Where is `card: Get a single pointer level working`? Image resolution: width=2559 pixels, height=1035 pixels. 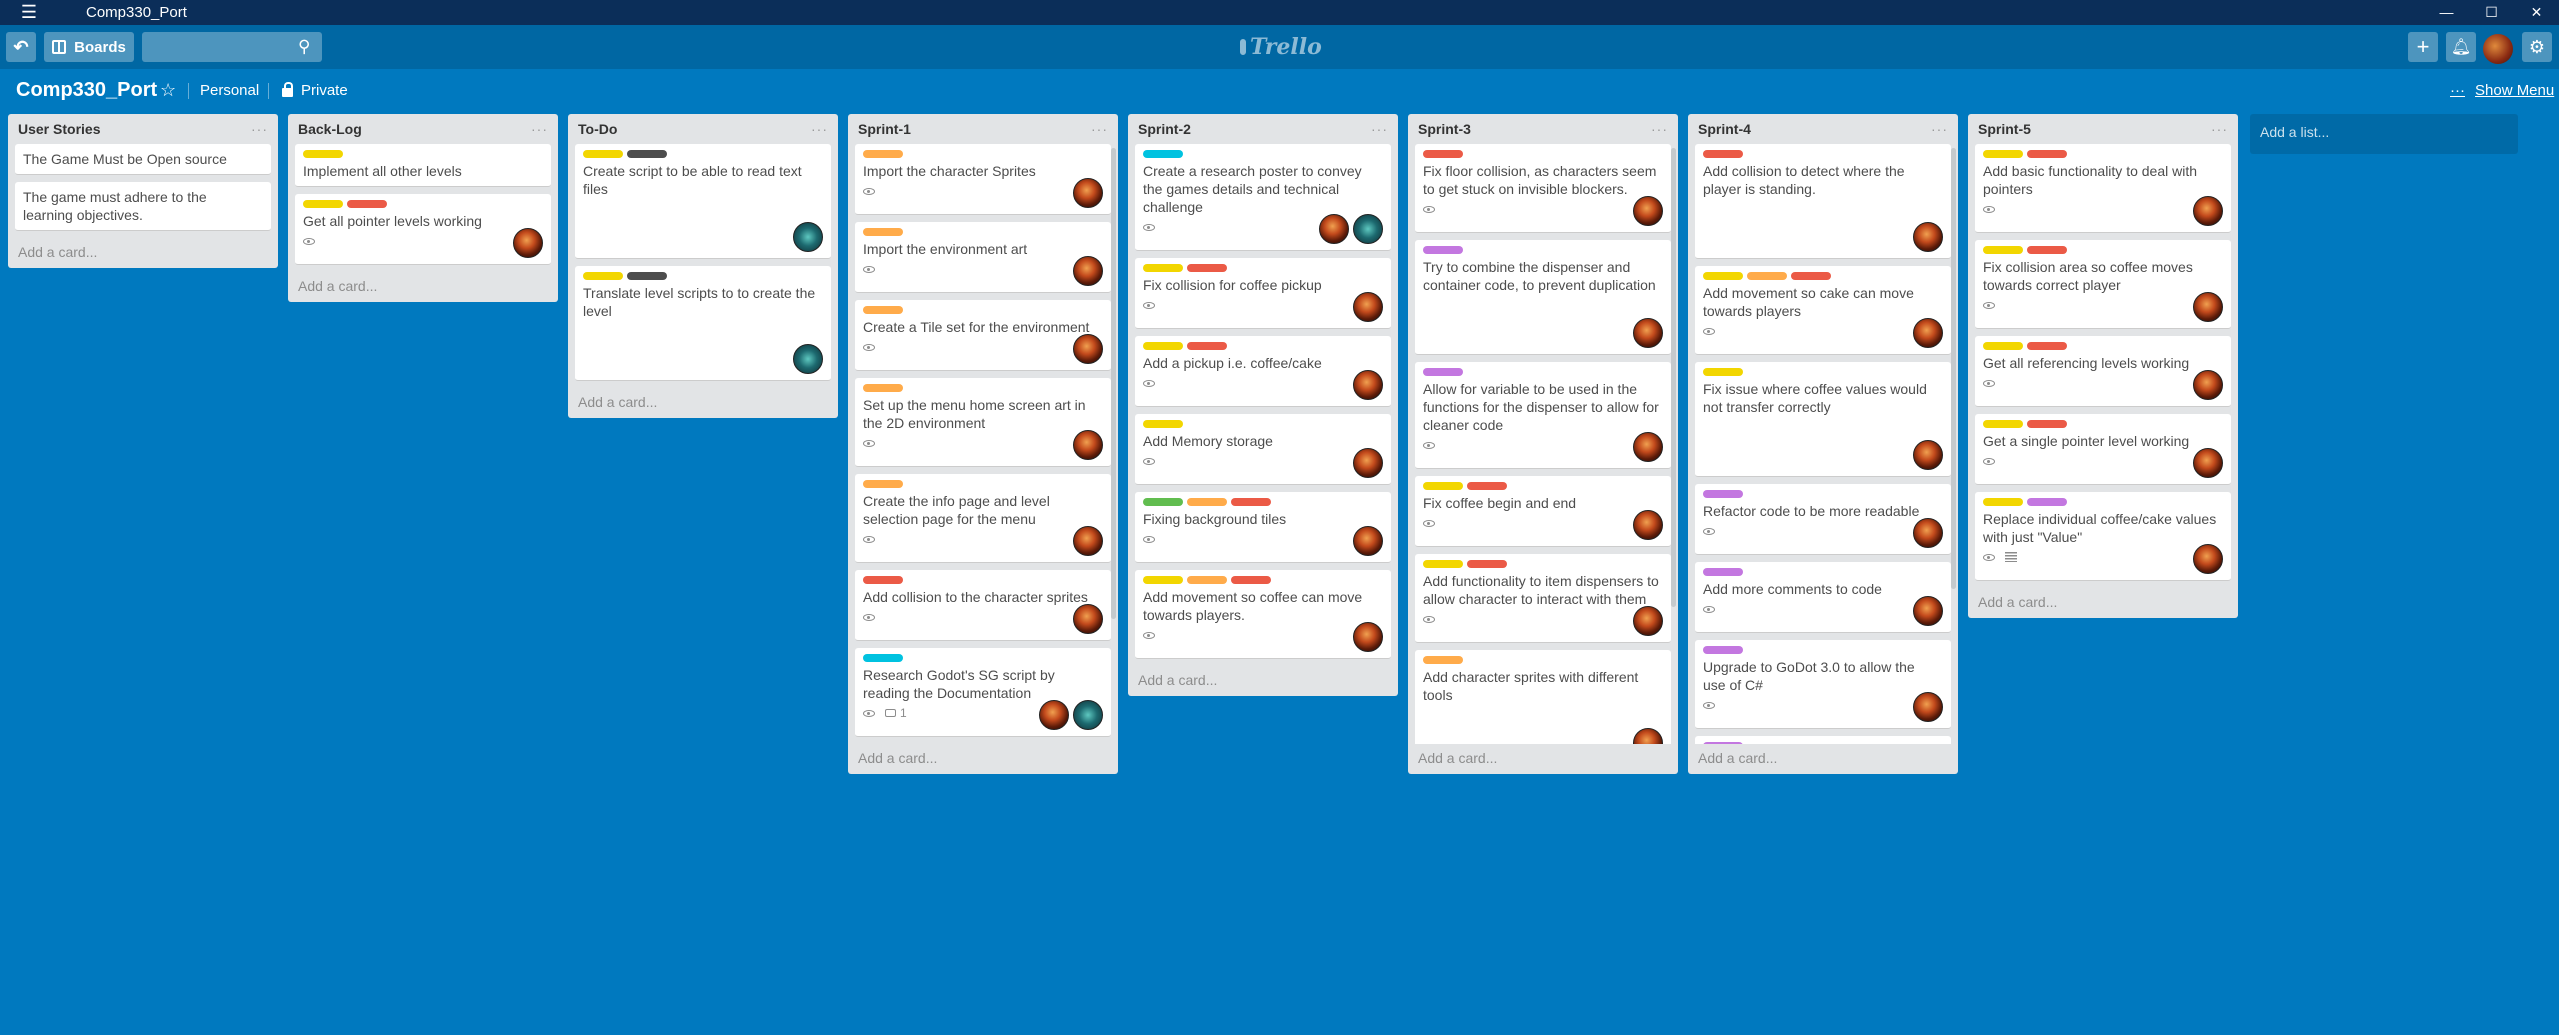 card: Get a single pointer level working is located at coordinates (2103, 449).